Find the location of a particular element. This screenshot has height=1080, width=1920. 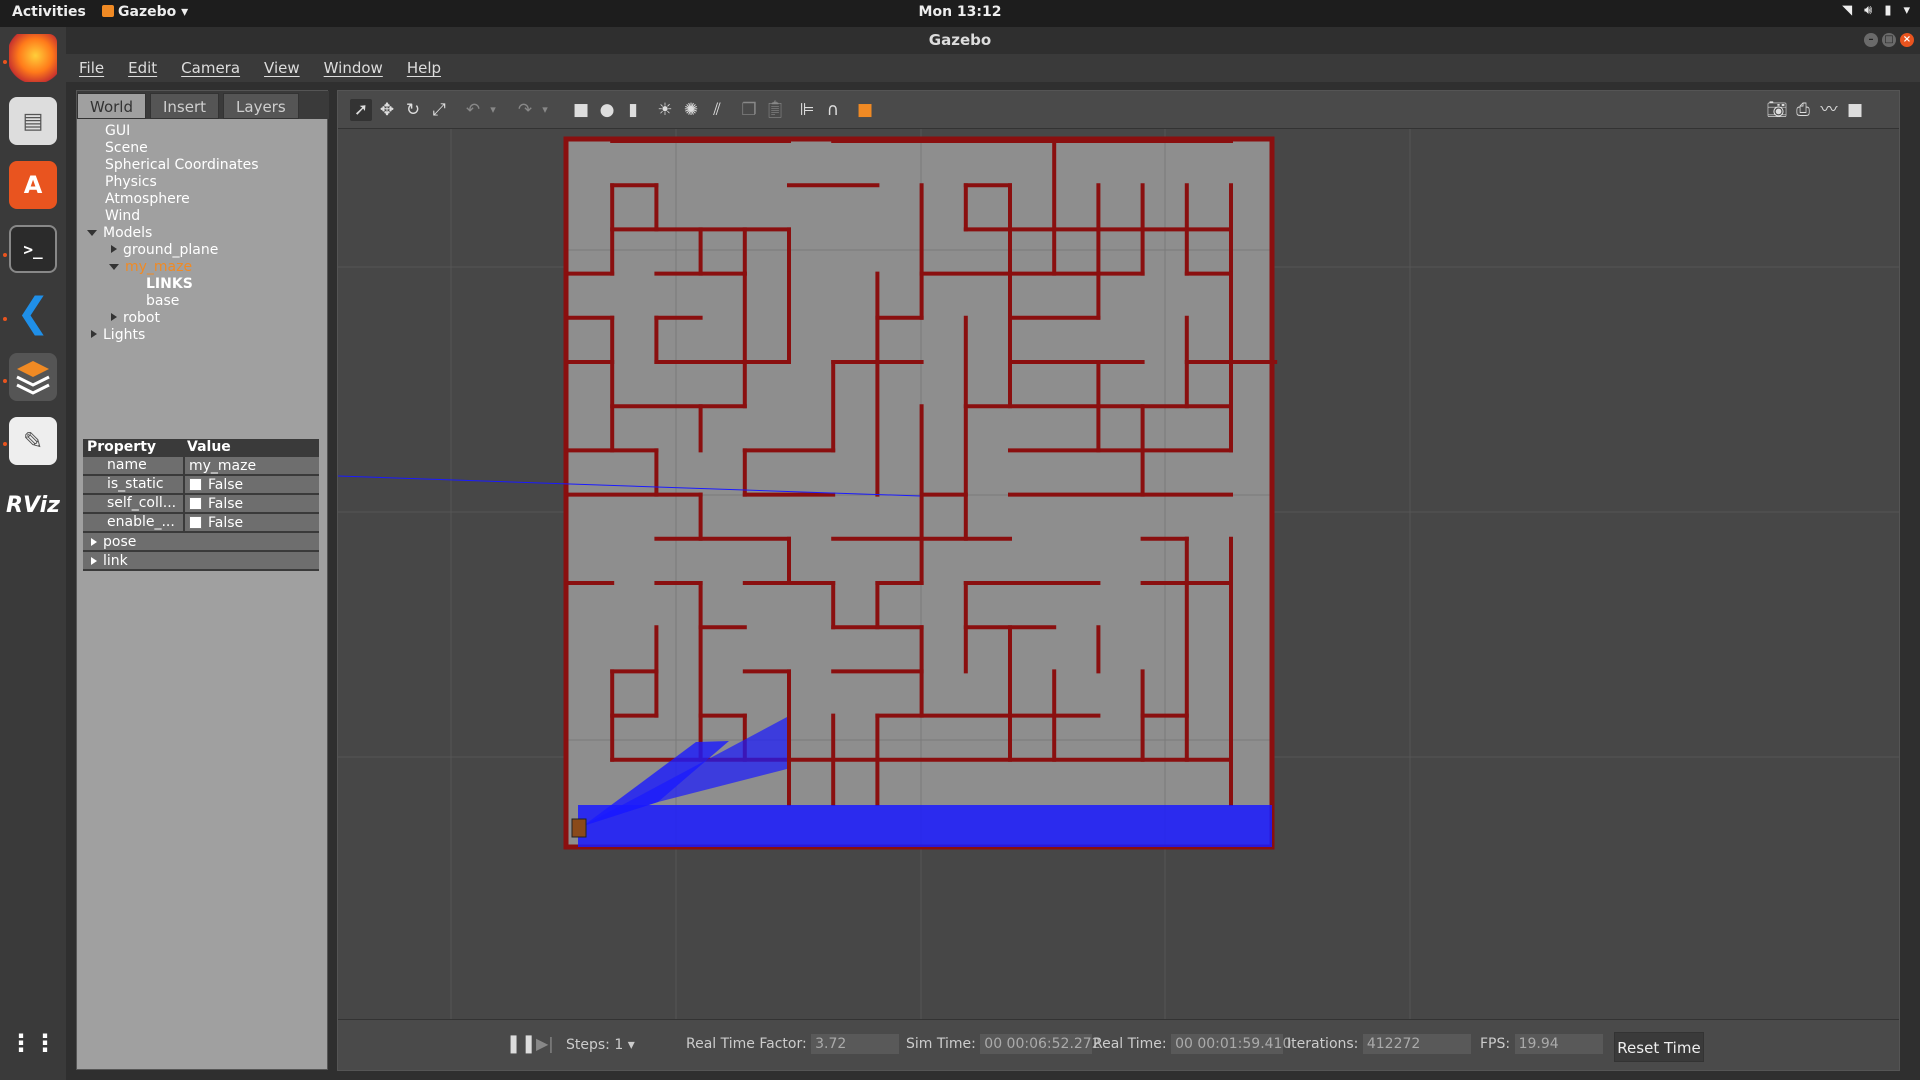

property-name: is_static is located at coordinates (133, 484).